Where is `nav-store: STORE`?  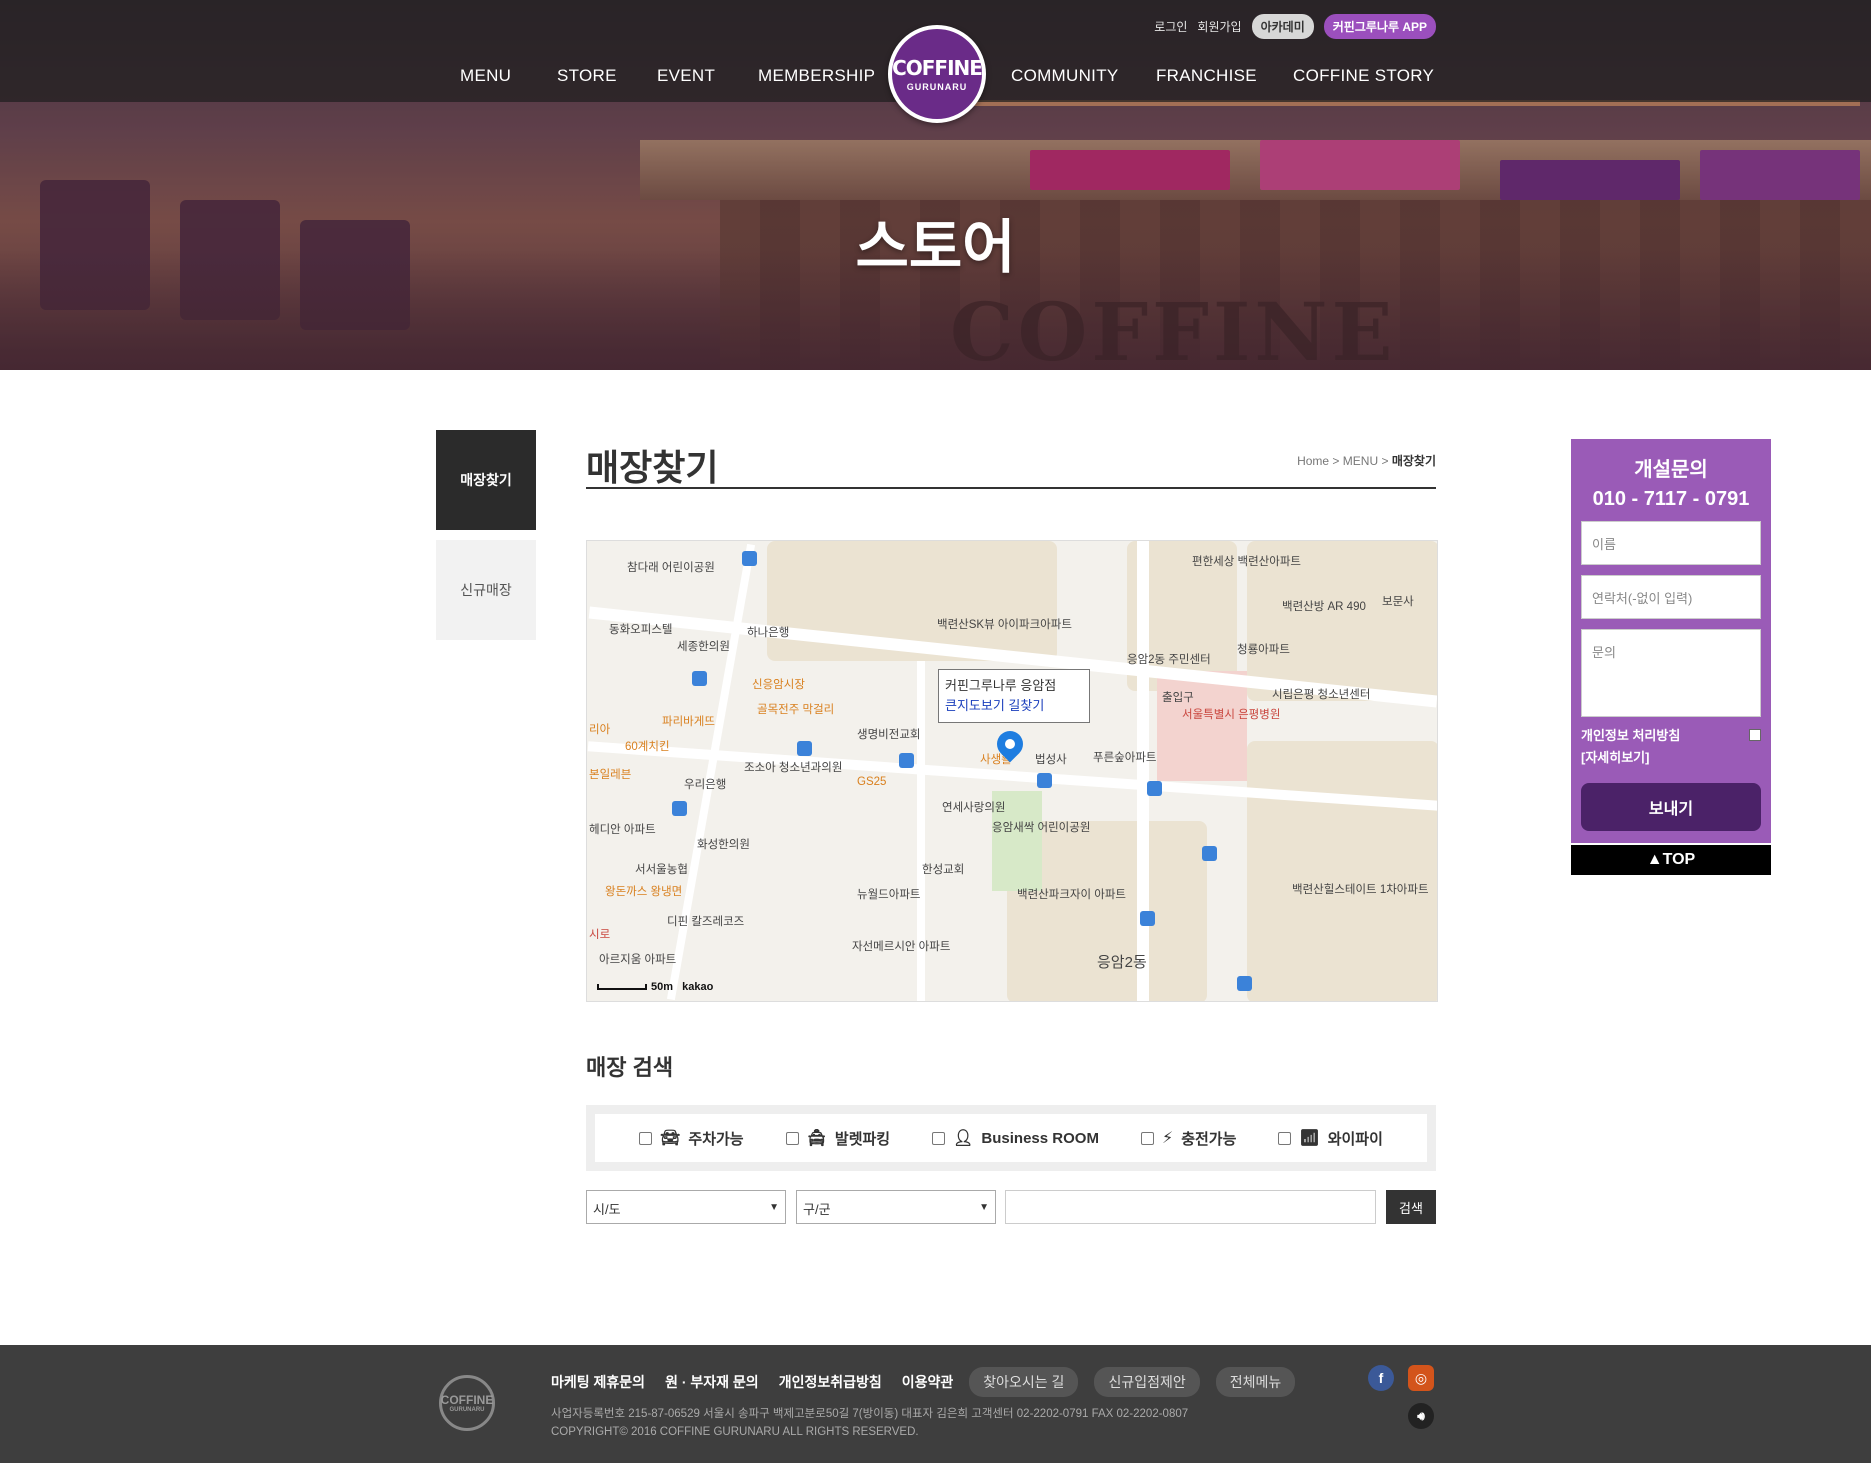 nav-store: STORE is located at coordinates (587, 76).